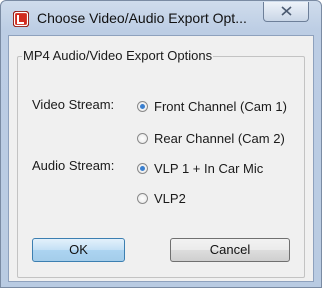  What do you see at coordinates (170, 198) in the screenshot?
I see `radio-label: VLP2` at bounding box center [170, 198].